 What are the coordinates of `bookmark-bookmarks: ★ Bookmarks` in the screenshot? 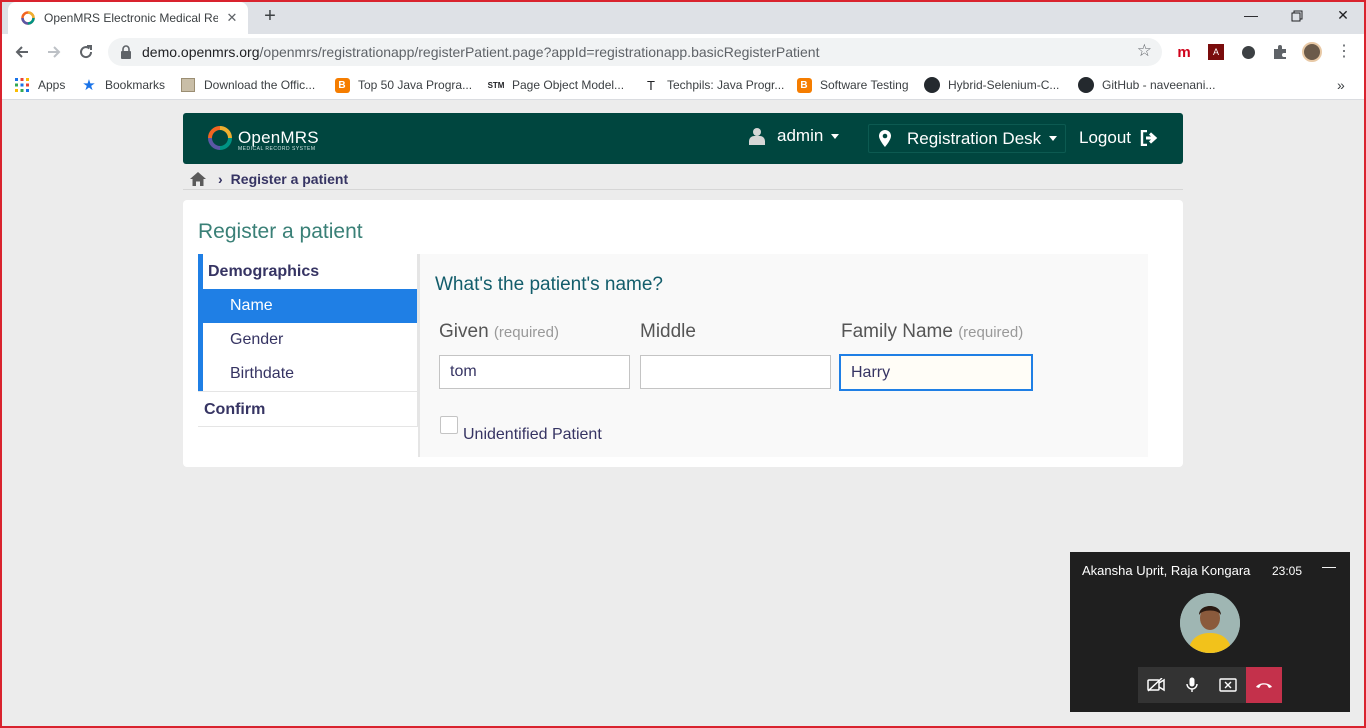 It's located at (123, 85).